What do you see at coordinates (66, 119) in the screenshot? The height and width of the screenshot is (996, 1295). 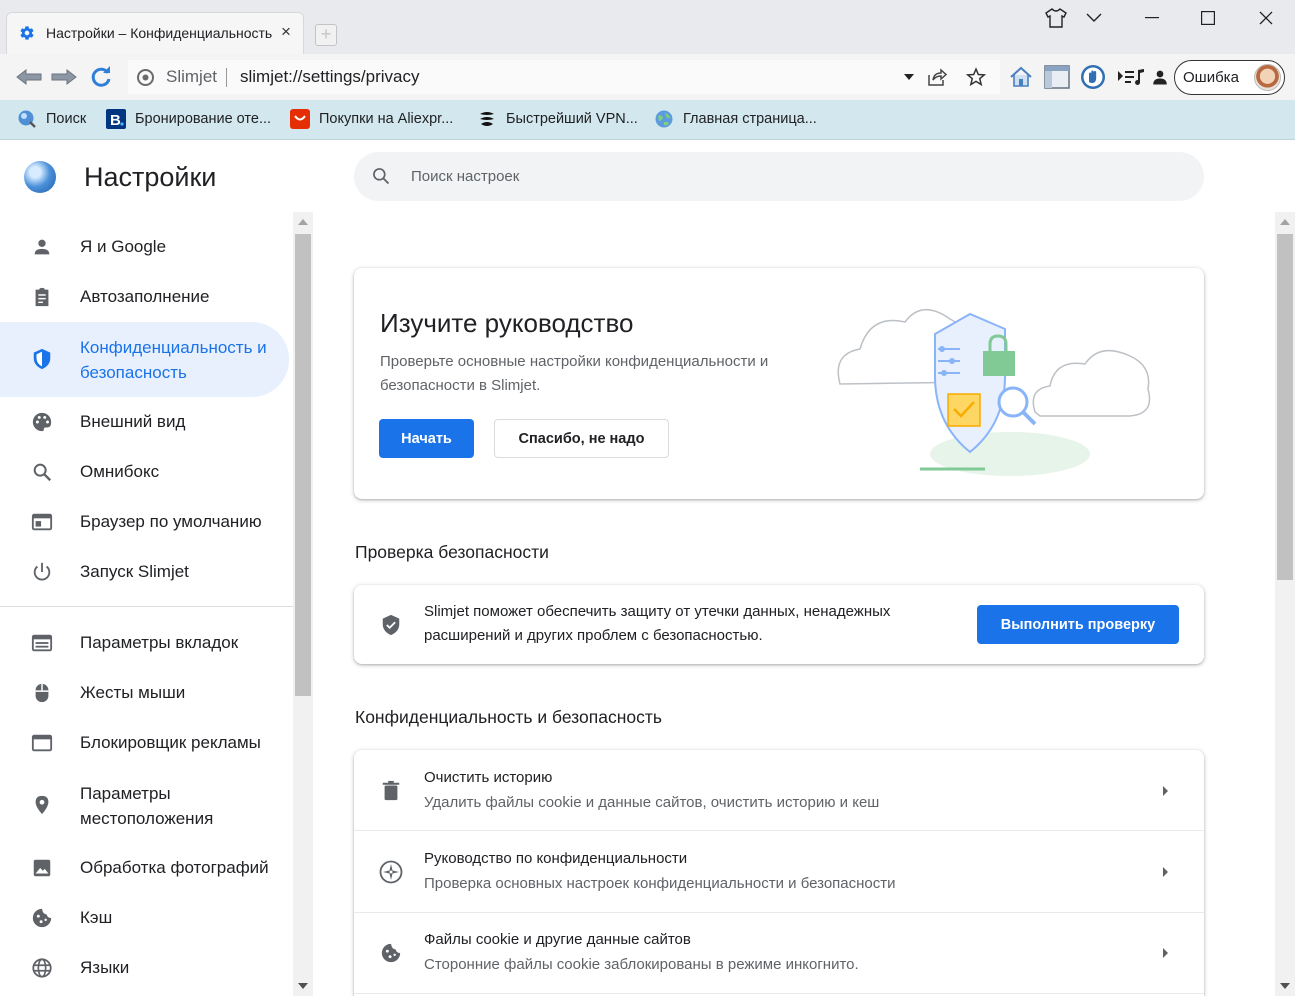 I see `bookmark-label: Поиск` at bounding box center [66, 119].